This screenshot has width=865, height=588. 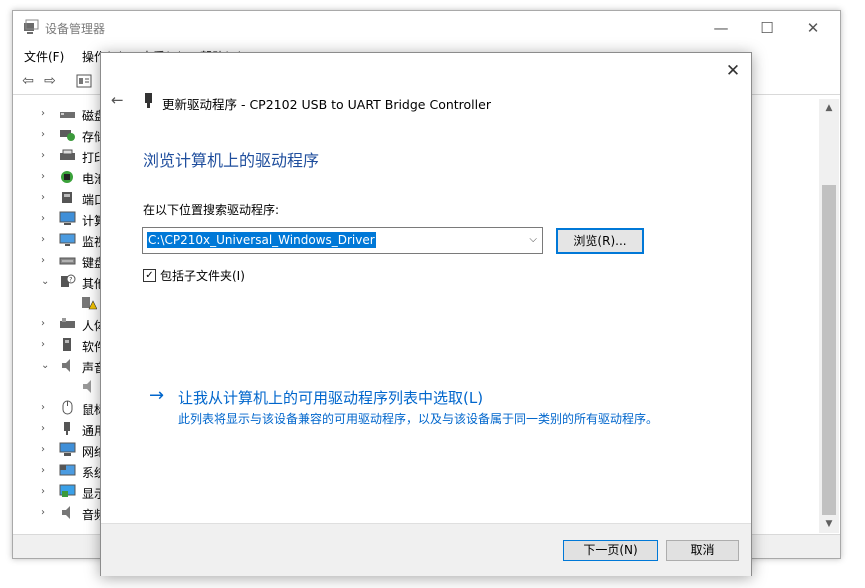 What do you see at coordinates (87, 386) in the screenshot?
I see `audio-device-icon` at bounding box center [87, 386].